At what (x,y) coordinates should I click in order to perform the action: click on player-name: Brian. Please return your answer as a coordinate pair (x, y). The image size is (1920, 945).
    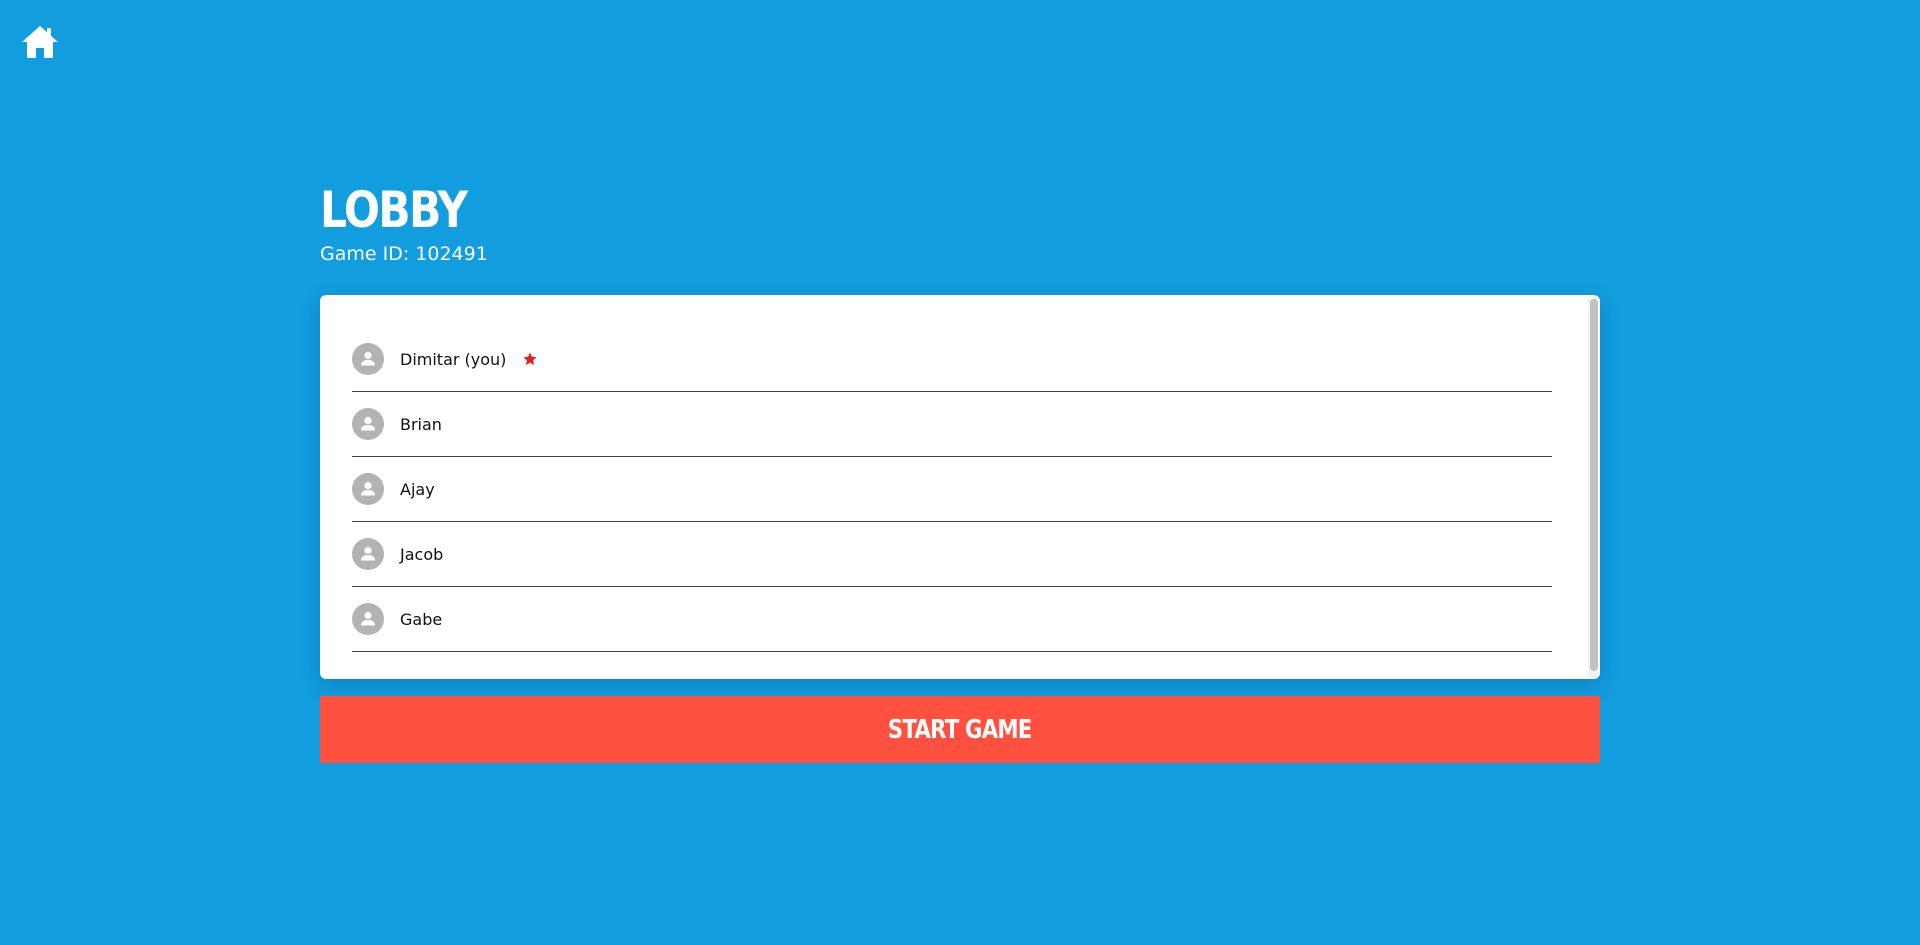
    Looking at the image, I should click on (421, 424).